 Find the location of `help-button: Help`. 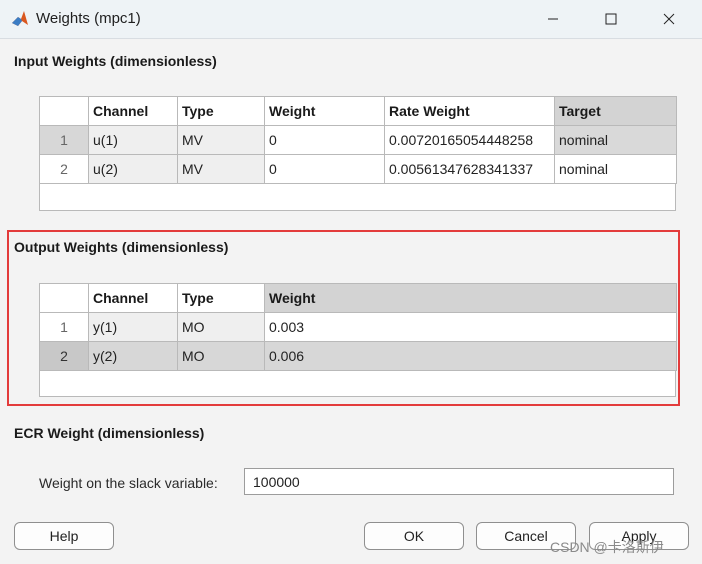

help-button: Help is located at coordinates (64, 536).